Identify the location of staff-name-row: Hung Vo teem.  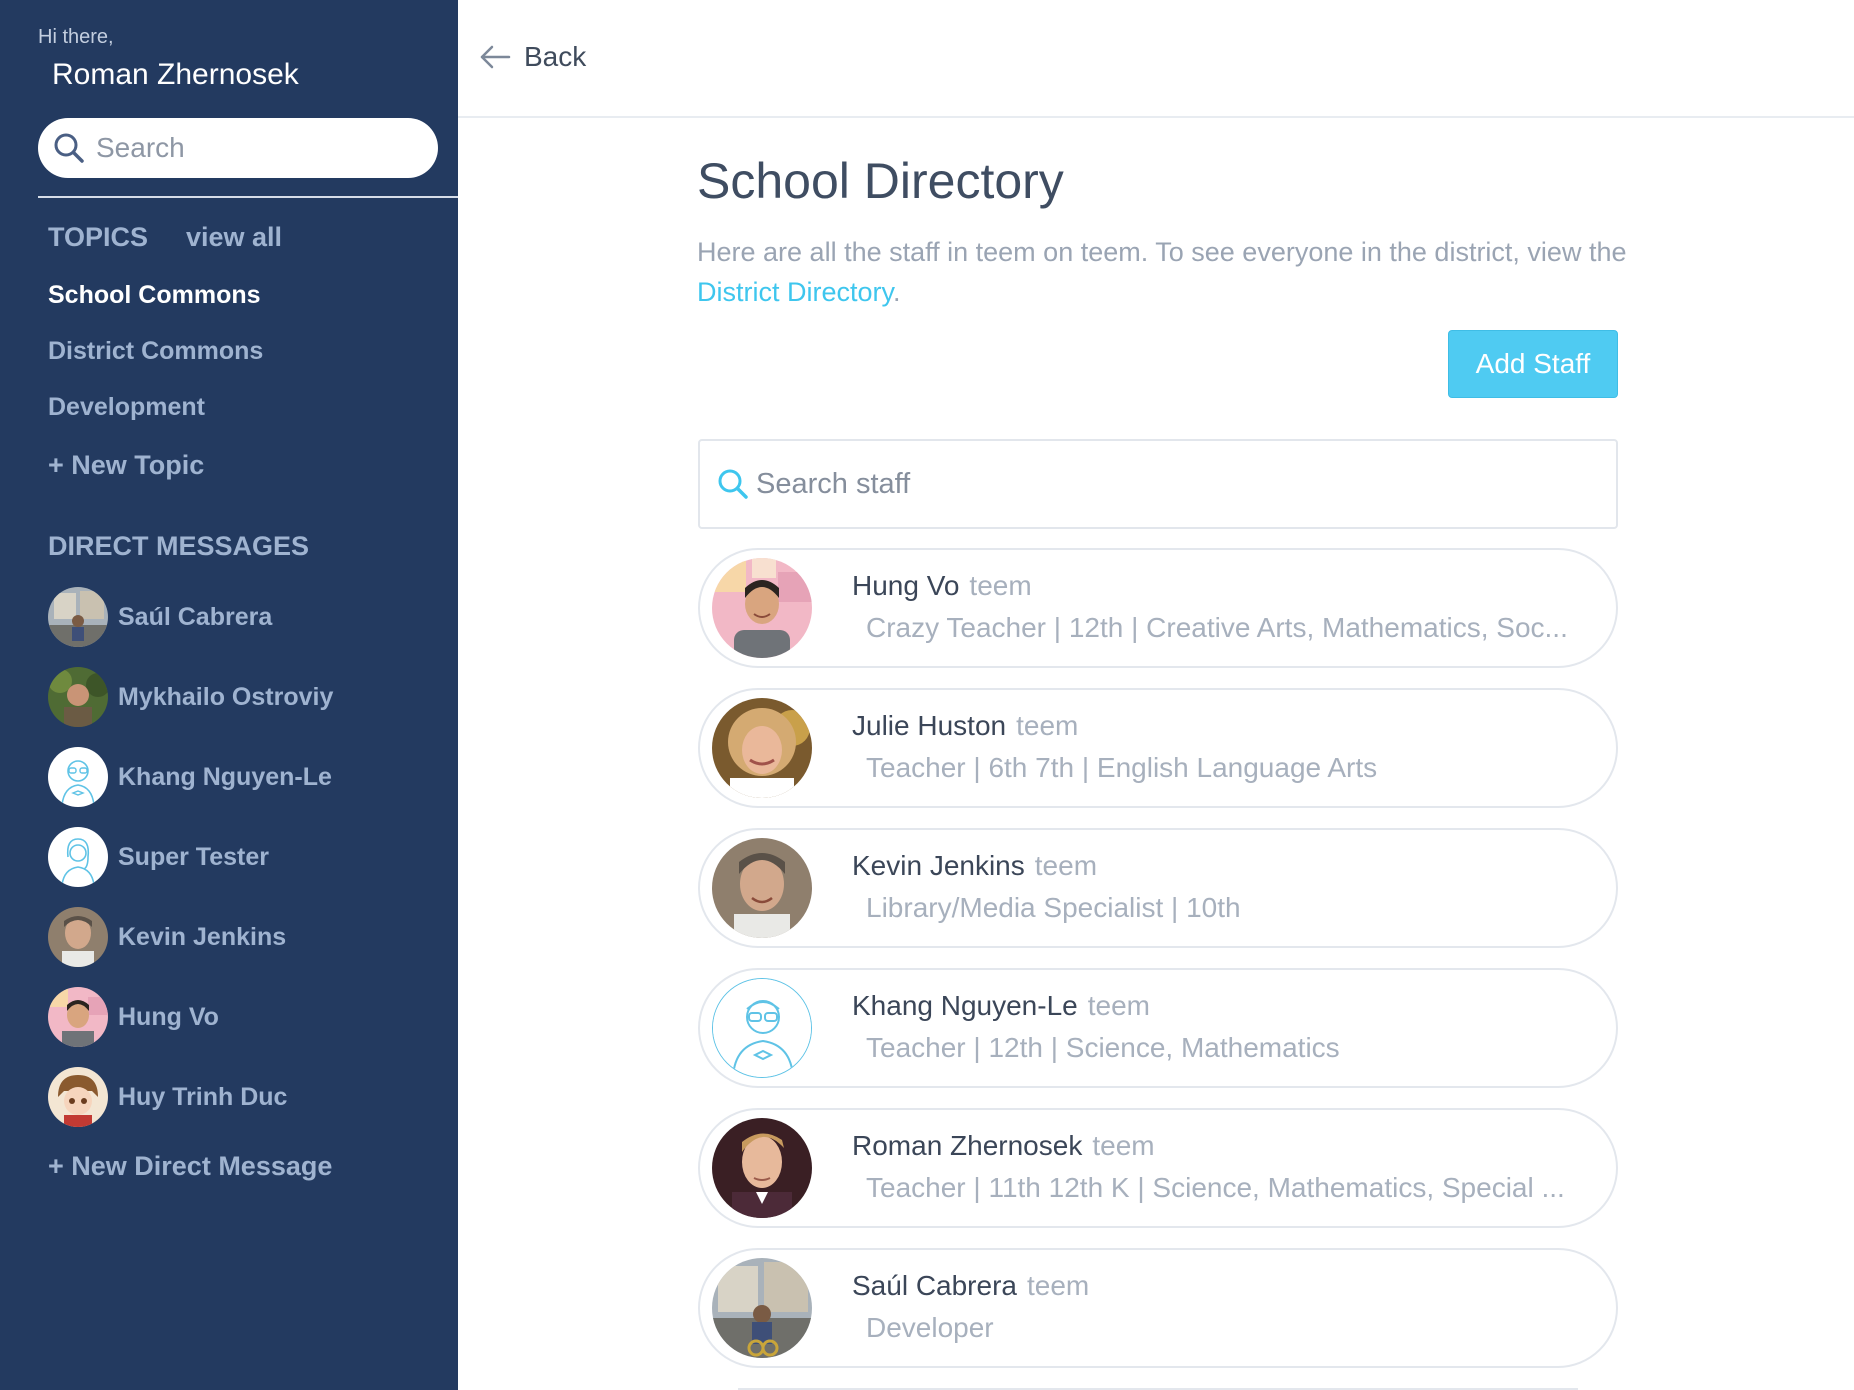
(942, 586).